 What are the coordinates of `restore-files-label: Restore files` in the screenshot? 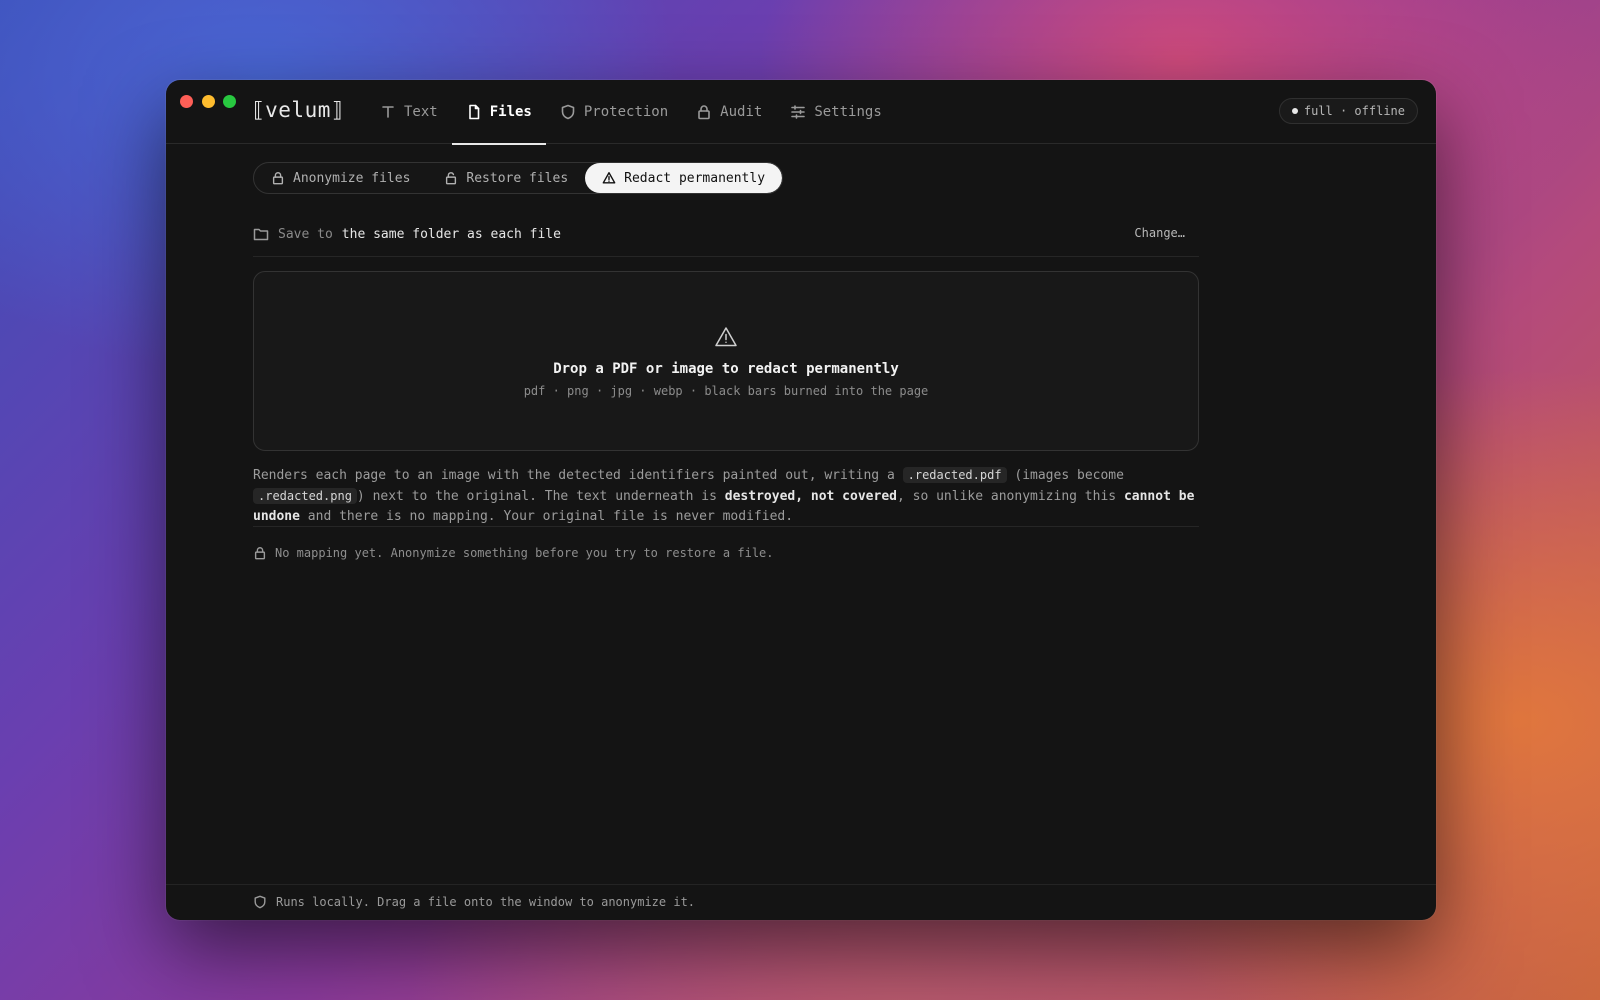 It's located at (517, 178).